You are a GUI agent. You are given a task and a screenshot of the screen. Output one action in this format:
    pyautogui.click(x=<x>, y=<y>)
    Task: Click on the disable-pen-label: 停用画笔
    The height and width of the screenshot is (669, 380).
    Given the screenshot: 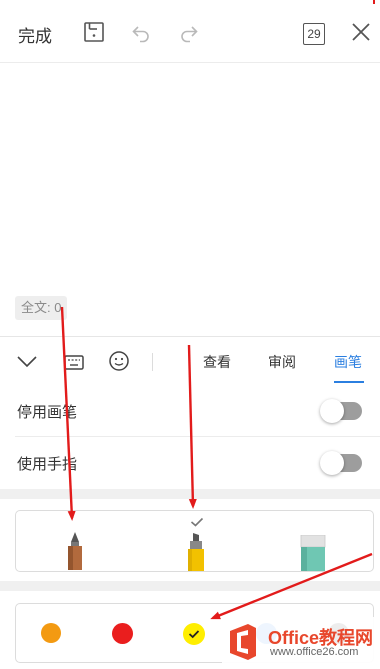 What is the action you would take?
    pyautogui.click(x=47, y=412)
    